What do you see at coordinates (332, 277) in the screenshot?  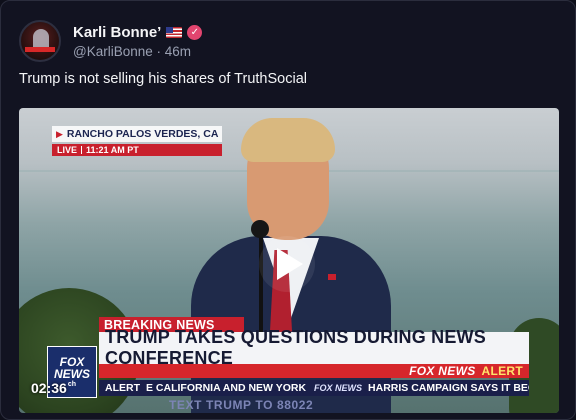 I see `flag-pin` at bounding box center [332, 277].